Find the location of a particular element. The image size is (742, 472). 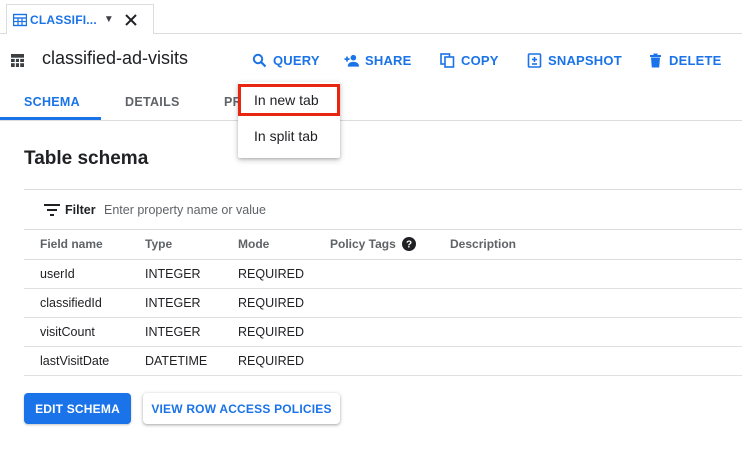

filter-bar: Filter is located at coordinates (383, 209).